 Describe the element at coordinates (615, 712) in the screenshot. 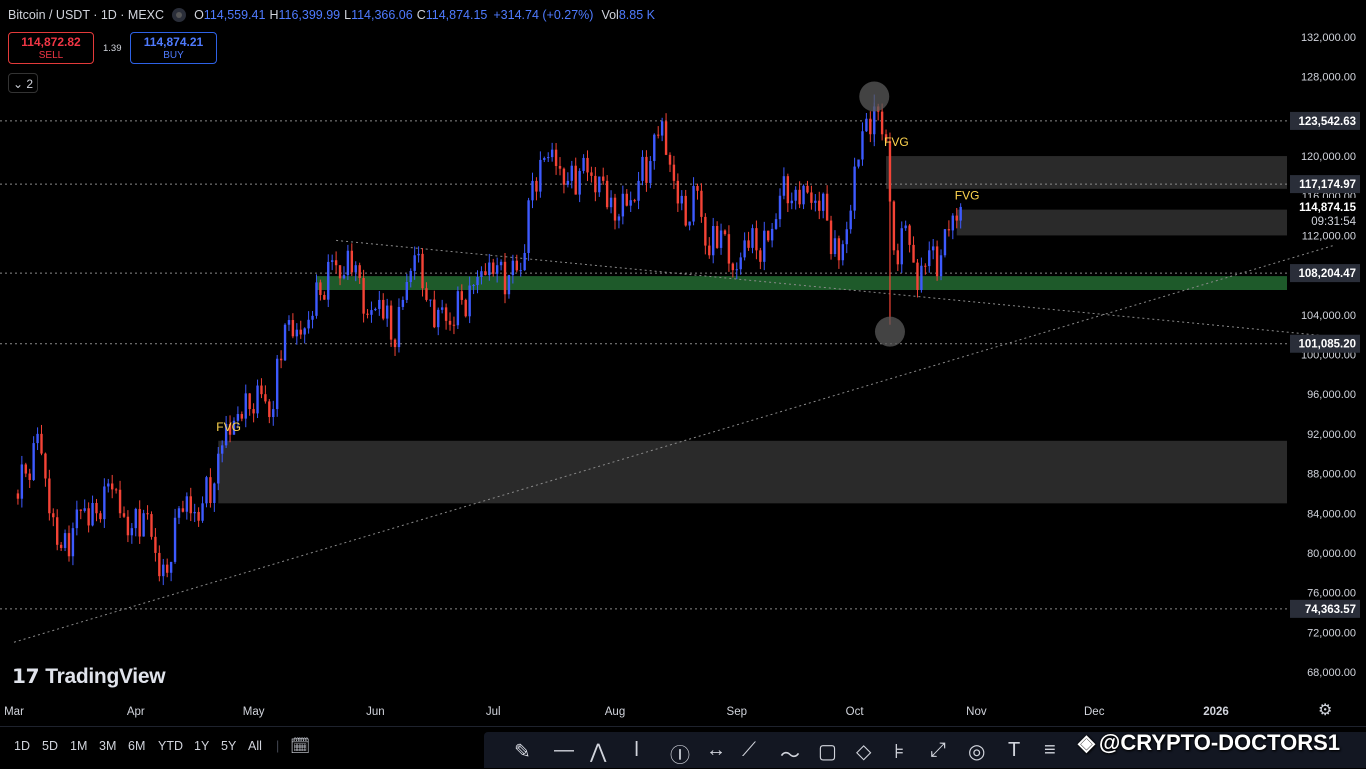

I see `x-axis-tick-label: Aug` at that location.